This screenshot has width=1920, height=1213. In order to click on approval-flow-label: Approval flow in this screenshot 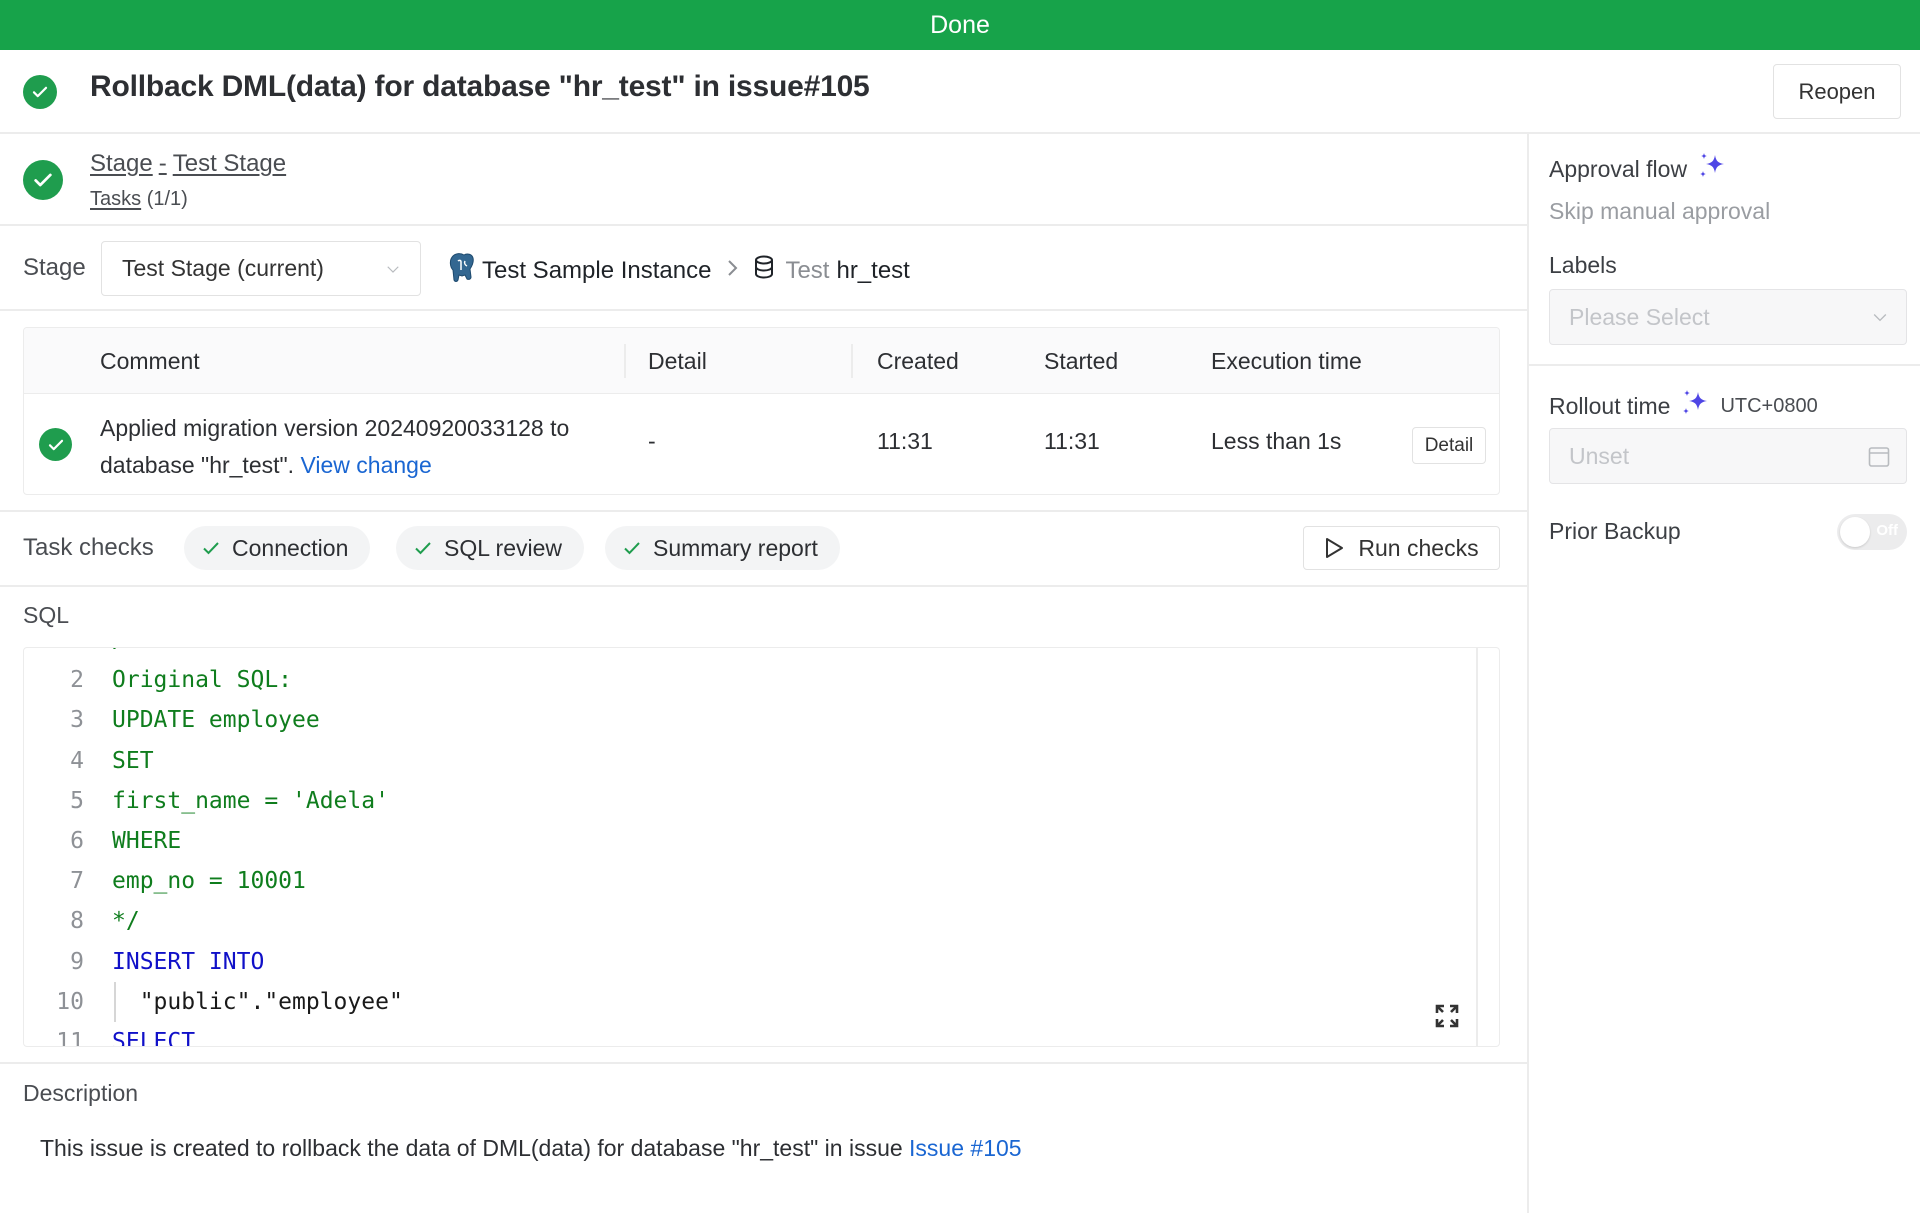, I will do `click(1618, 168)`.